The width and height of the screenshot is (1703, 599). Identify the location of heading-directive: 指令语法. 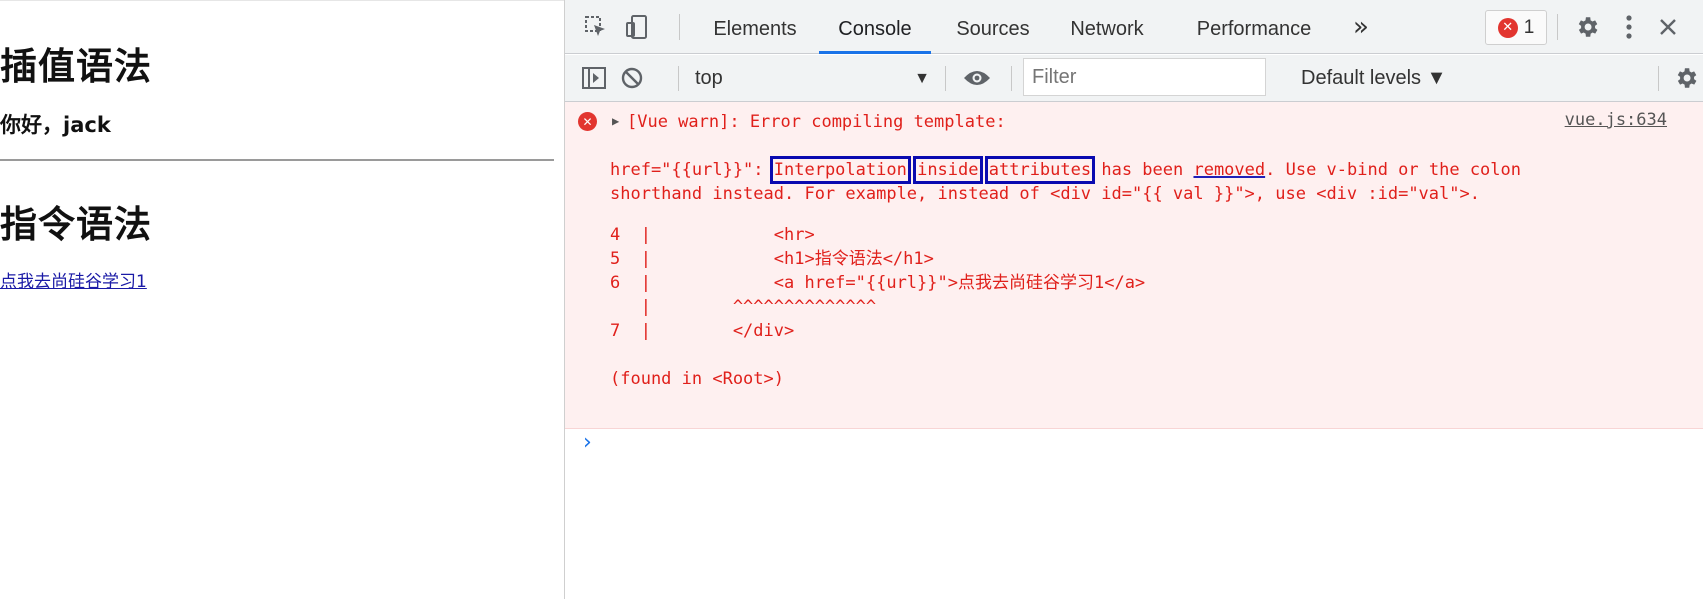
(76, 224).